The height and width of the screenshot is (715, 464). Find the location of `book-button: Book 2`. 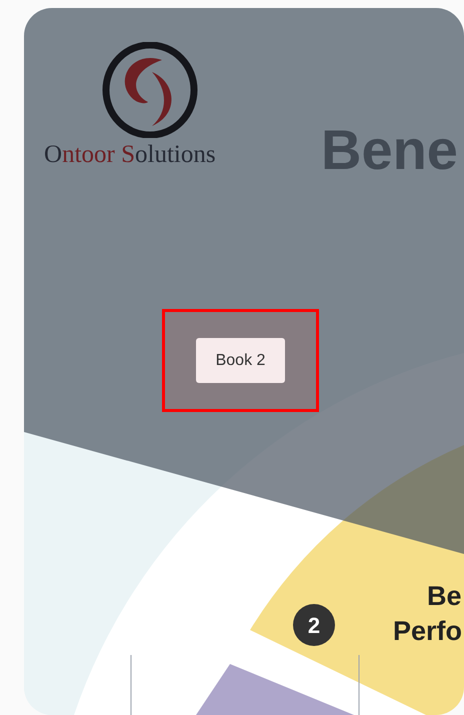

book-button: Book 2 is located at coordinates (240, 360).